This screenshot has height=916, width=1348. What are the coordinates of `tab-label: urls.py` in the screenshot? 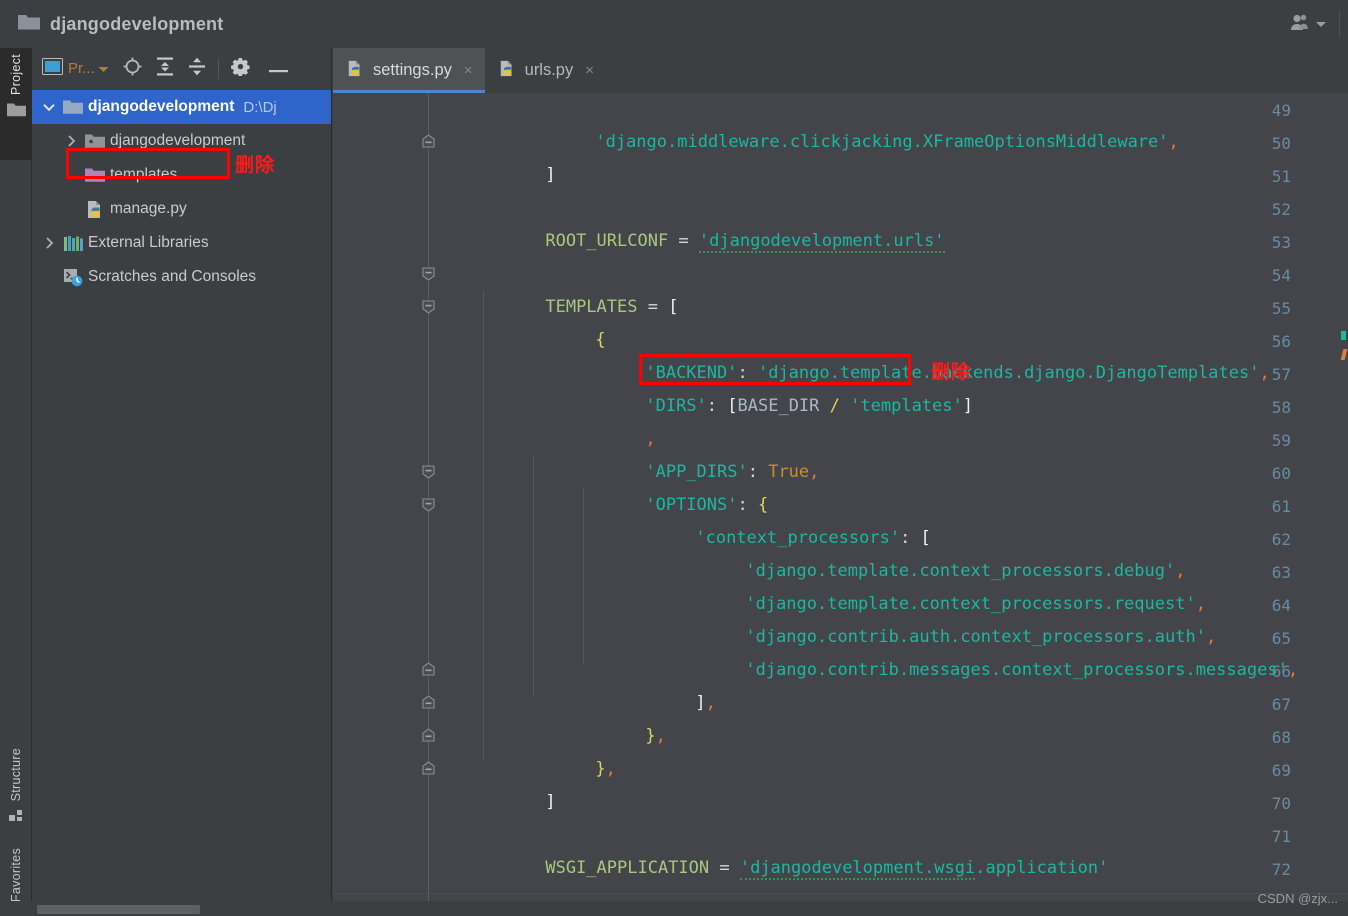 It's located at (549, 70).